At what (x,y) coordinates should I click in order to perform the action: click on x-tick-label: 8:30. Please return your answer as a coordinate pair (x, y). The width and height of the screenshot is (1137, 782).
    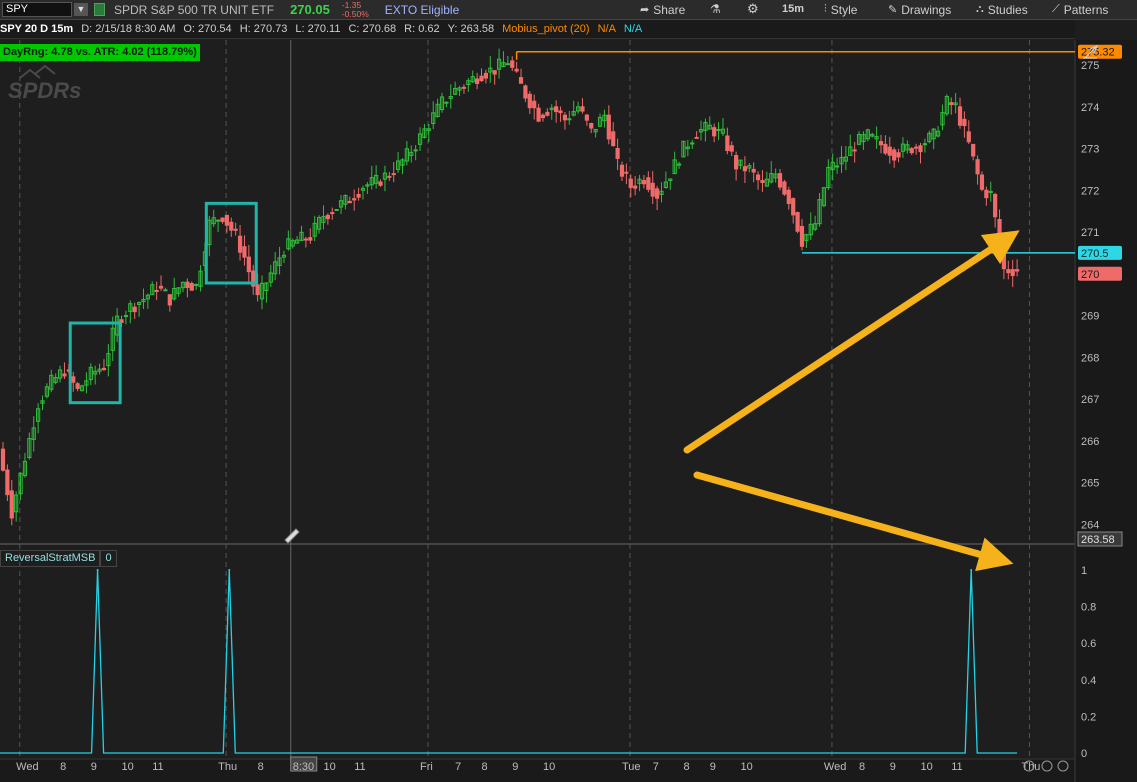
    Looking at the image, I should click on (303, 767).